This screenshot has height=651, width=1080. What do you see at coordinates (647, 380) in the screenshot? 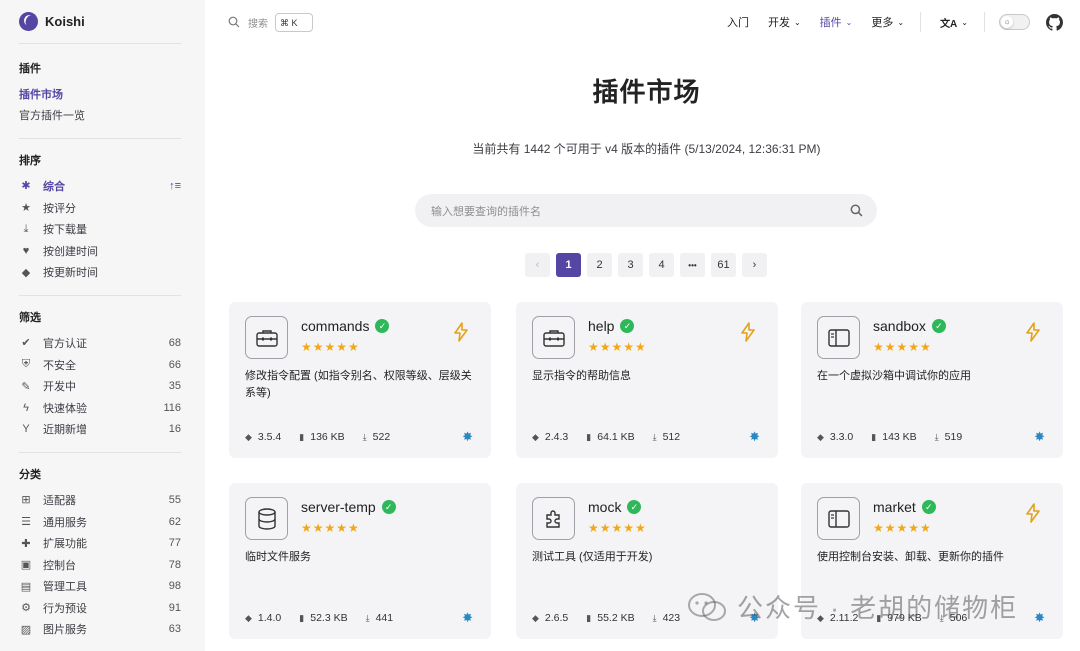
I see `plugin-card: help ✓ ★★★★★ 显示指令的帮助信息 ◆ 2.4.3 ▮ 64.1 KB ⤓ 512 ✸` at bounding box center [647, 380].